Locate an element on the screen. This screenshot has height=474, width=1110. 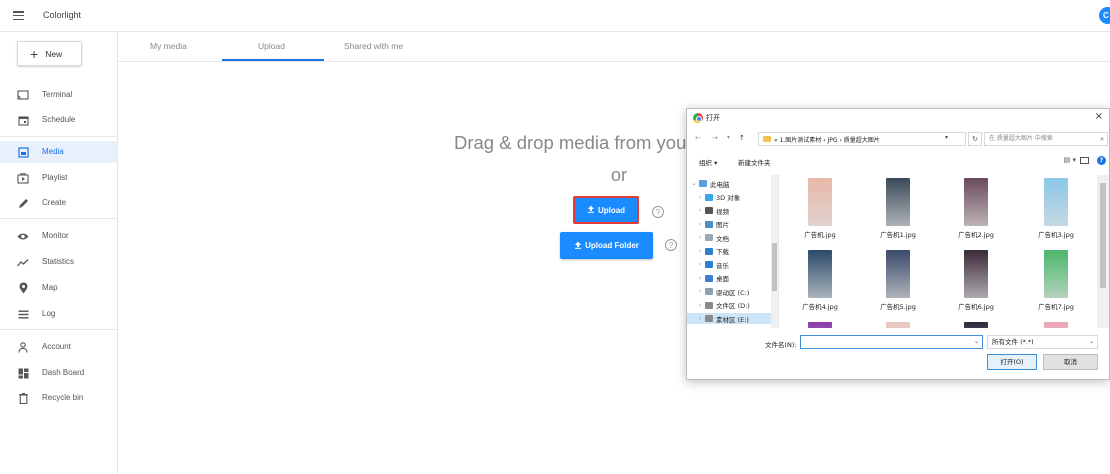
tab-my-media: My media is located at coordinates (168, 46).